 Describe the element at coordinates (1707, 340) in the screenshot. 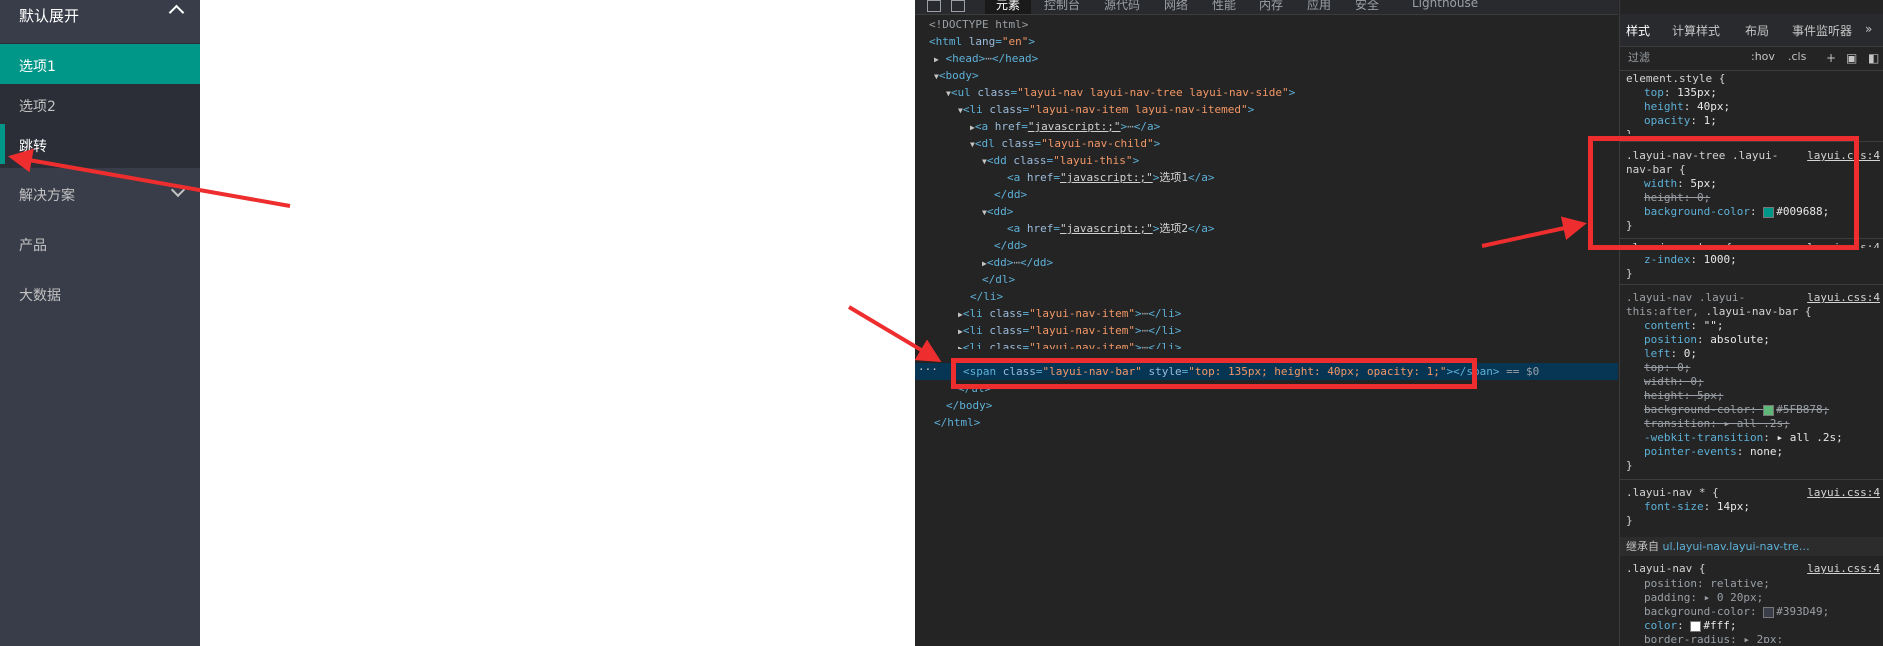

I see `css-line: position: absolute;` at that location.